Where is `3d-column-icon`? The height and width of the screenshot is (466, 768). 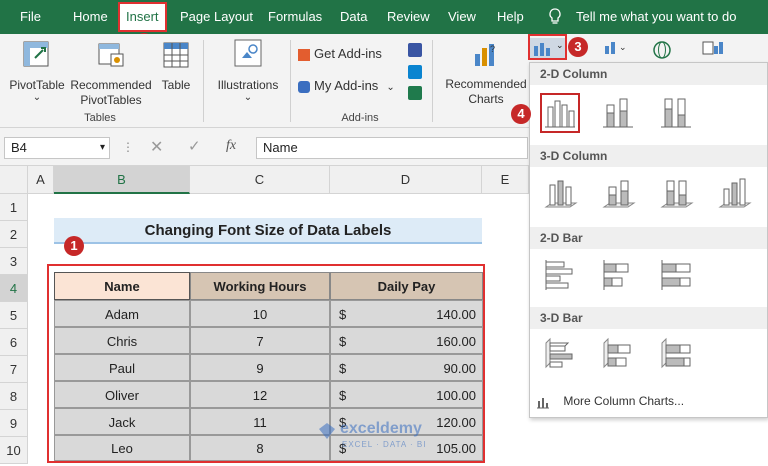 3d-column-icon is located at coordinates (735, 193).